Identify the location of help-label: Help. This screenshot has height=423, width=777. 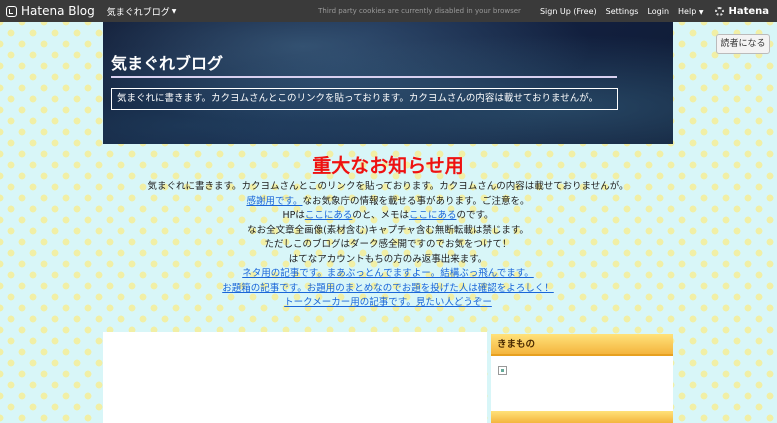
(687, 11).